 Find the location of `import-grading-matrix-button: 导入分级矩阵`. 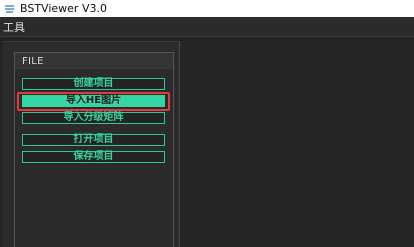

import-grading-matrix-button: 导入分级矩阵 is located at coordinates (93, 118).